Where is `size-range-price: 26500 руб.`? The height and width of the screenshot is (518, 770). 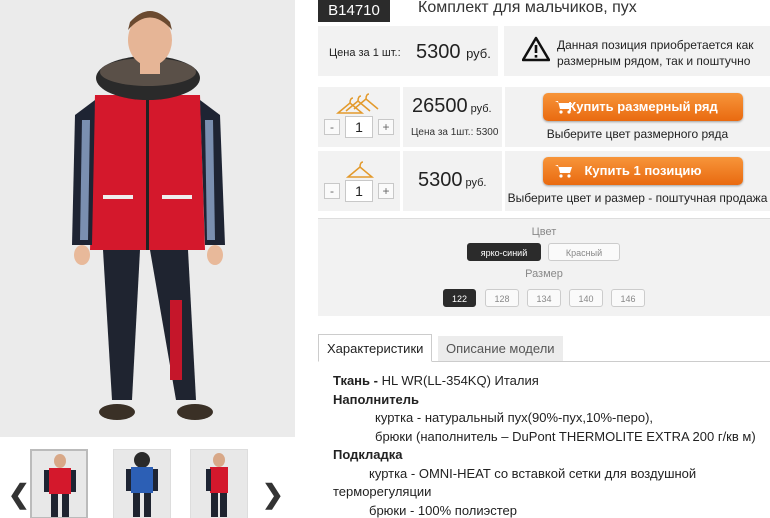
size-range-price: 26500 руб. is located at coordinates (452, 106).